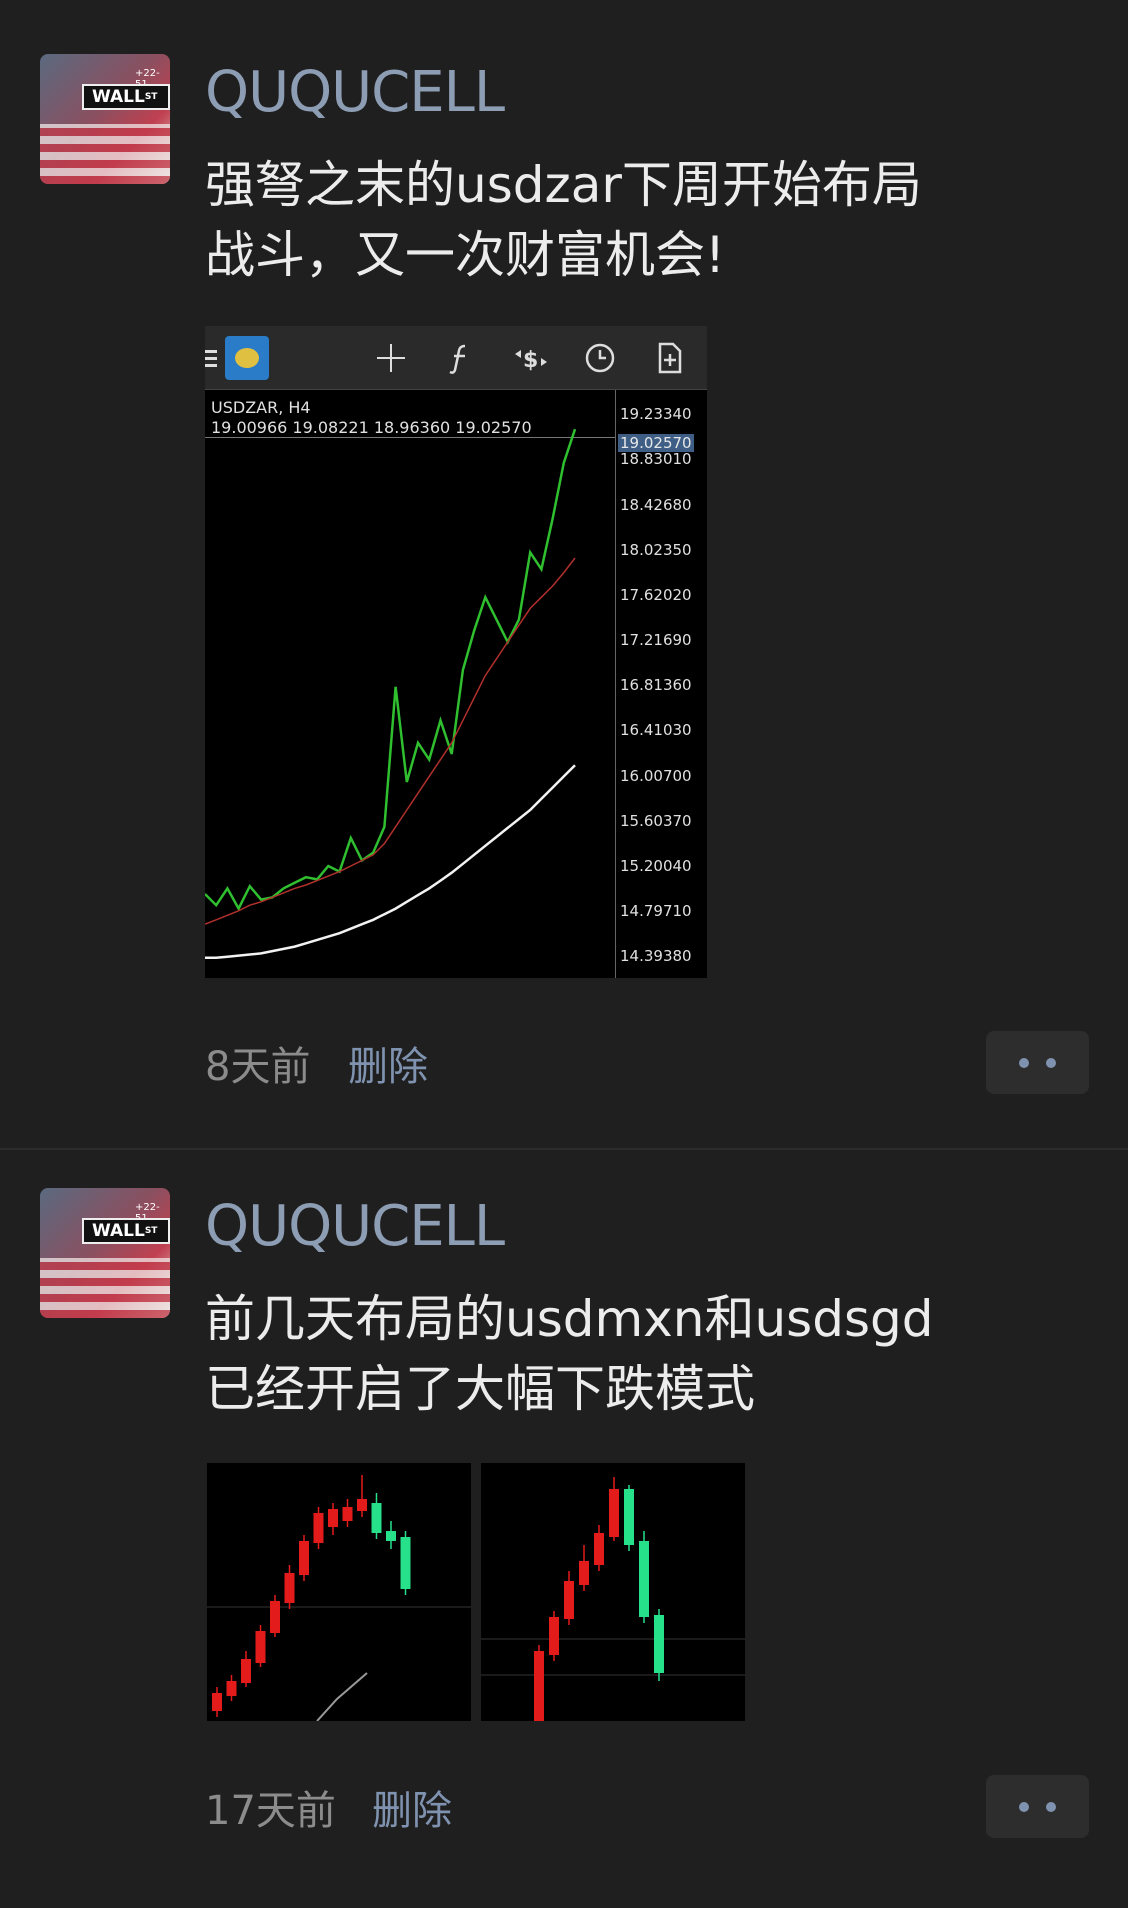  I want to click on y-tick-label: 17.62020, so click(656, 594).